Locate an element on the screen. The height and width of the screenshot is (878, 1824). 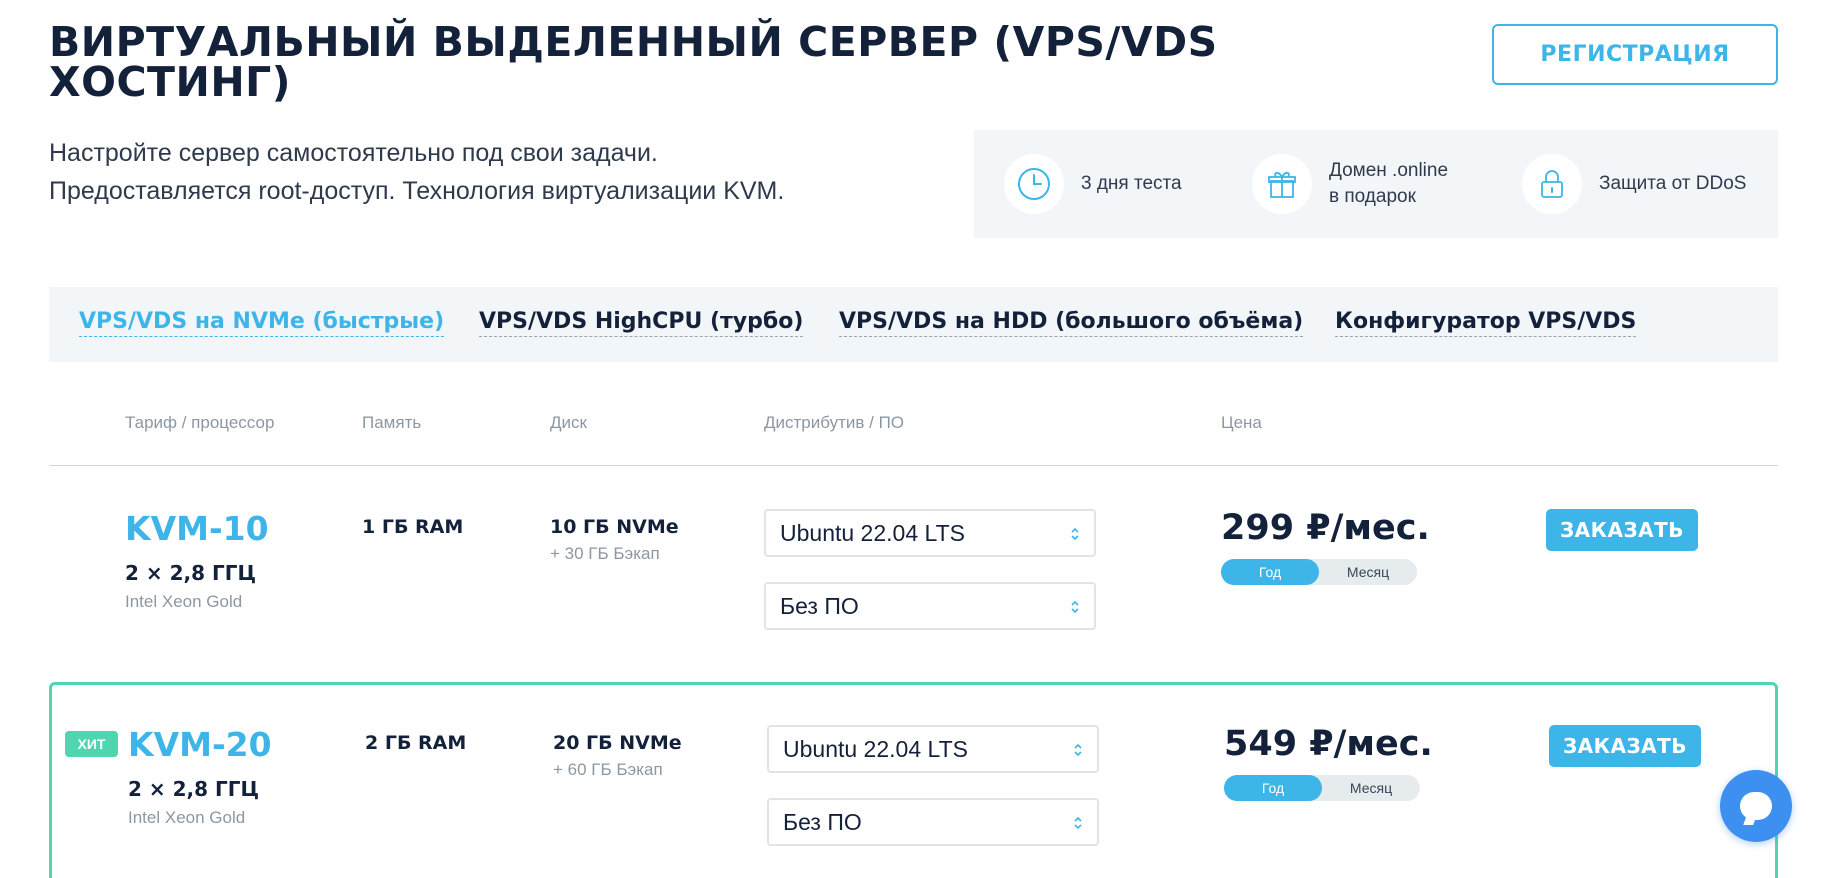
clock-icon is located at coordinates (1034, 184).